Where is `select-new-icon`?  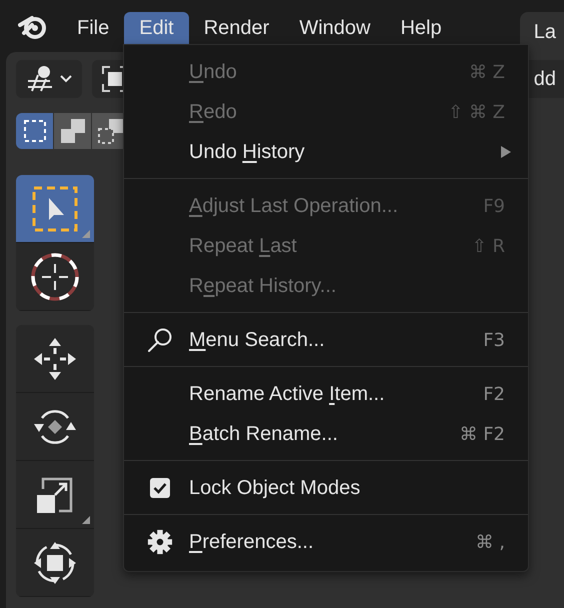
select-new-icon is located at coordinates (34, 131).